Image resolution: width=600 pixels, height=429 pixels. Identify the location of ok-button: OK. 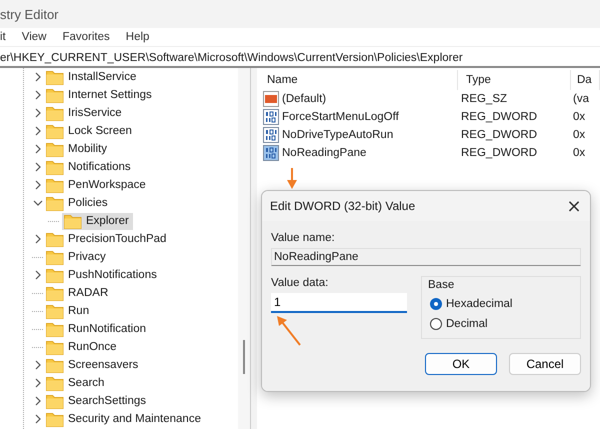
(461, 364).